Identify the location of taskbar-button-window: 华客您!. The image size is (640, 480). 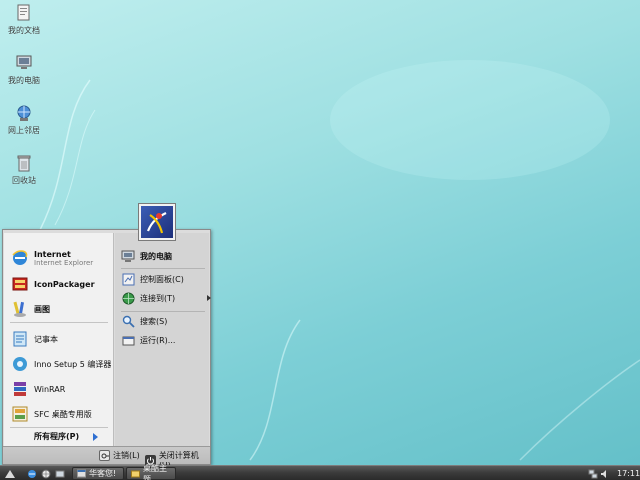
(98, 473).